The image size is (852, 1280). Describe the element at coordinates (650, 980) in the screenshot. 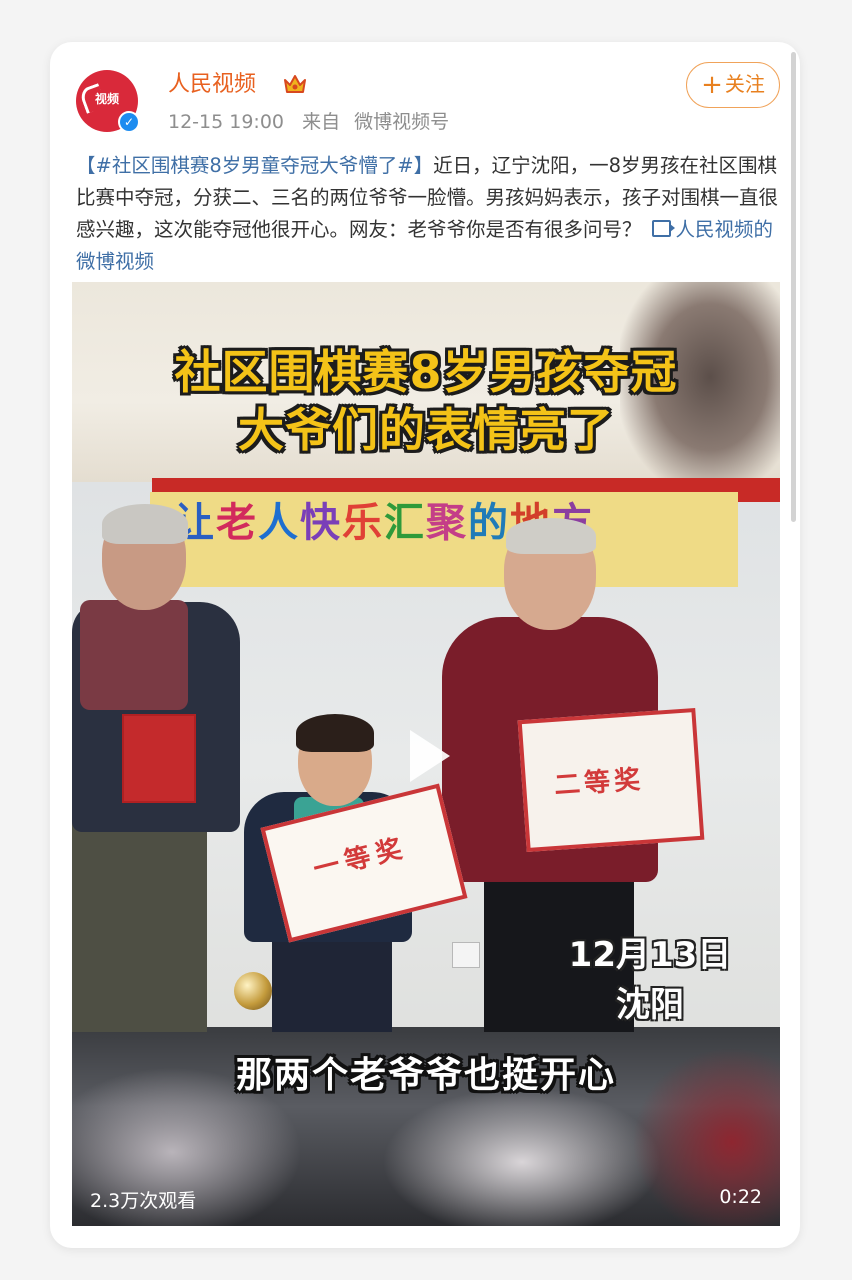

I see `date-location-overlay: 12月13日 沈阳` at that location.